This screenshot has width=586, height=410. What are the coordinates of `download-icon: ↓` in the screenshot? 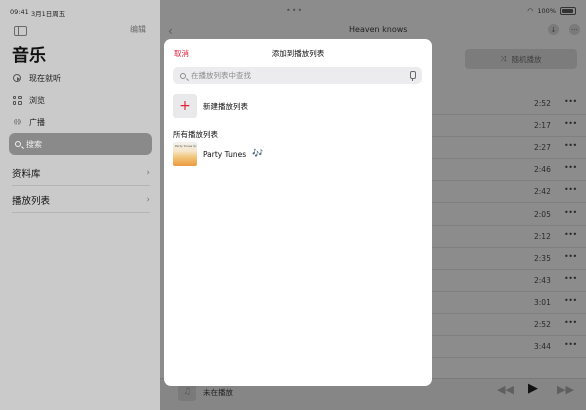 It's located at (553, 29).